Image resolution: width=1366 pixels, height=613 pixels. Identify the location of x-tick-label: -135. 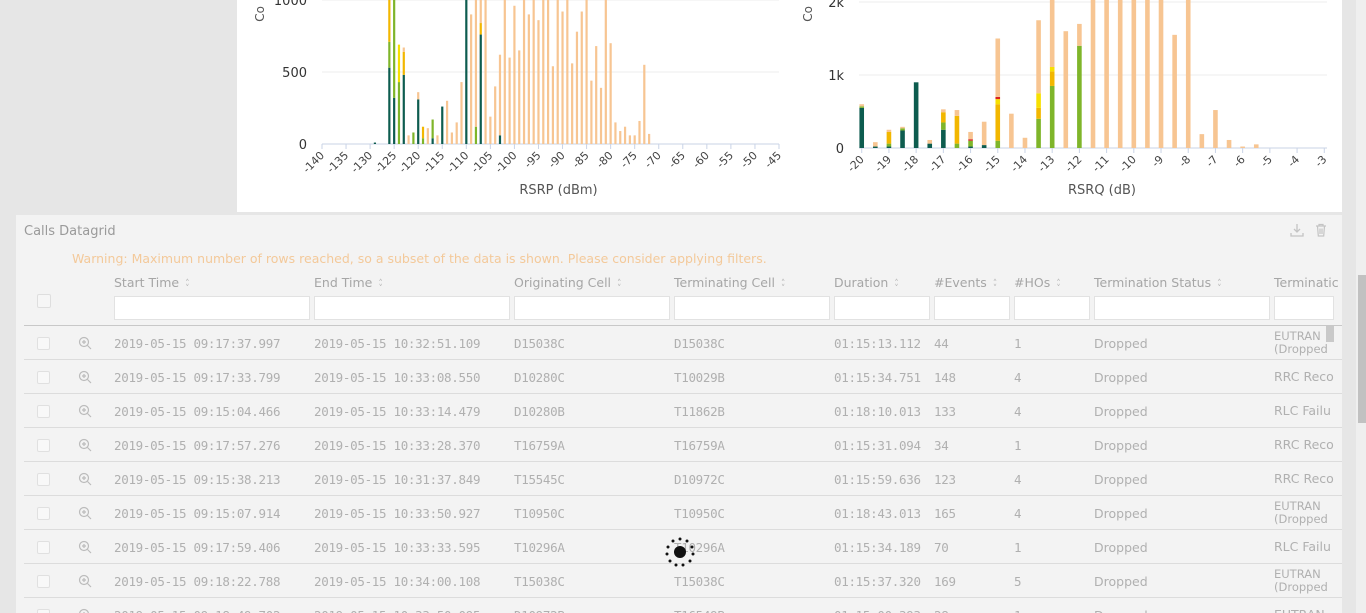
(337, 162).